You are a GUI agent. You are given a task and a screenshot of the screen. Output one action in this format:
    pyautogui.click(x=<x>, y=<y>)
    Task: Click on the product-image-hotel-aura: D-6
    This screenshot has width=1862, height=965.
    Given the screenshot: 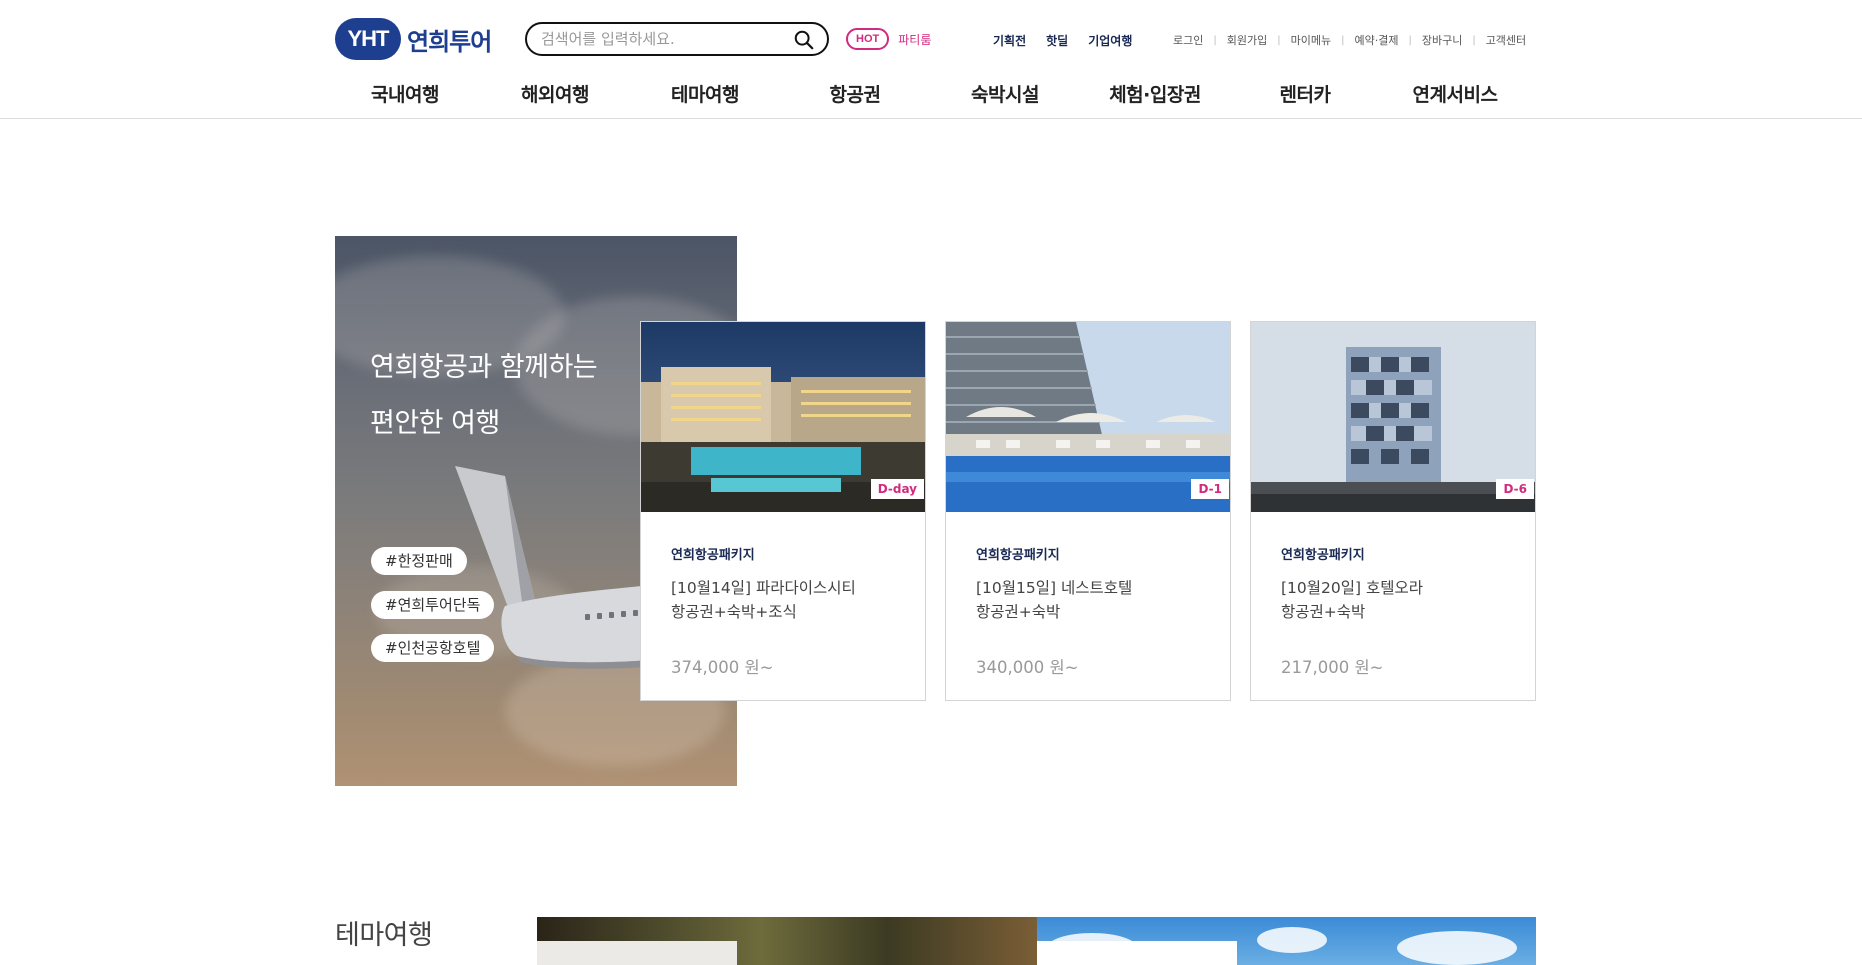 What is the action you would take?
    pyautogui.click(x=1393, y=417)
    